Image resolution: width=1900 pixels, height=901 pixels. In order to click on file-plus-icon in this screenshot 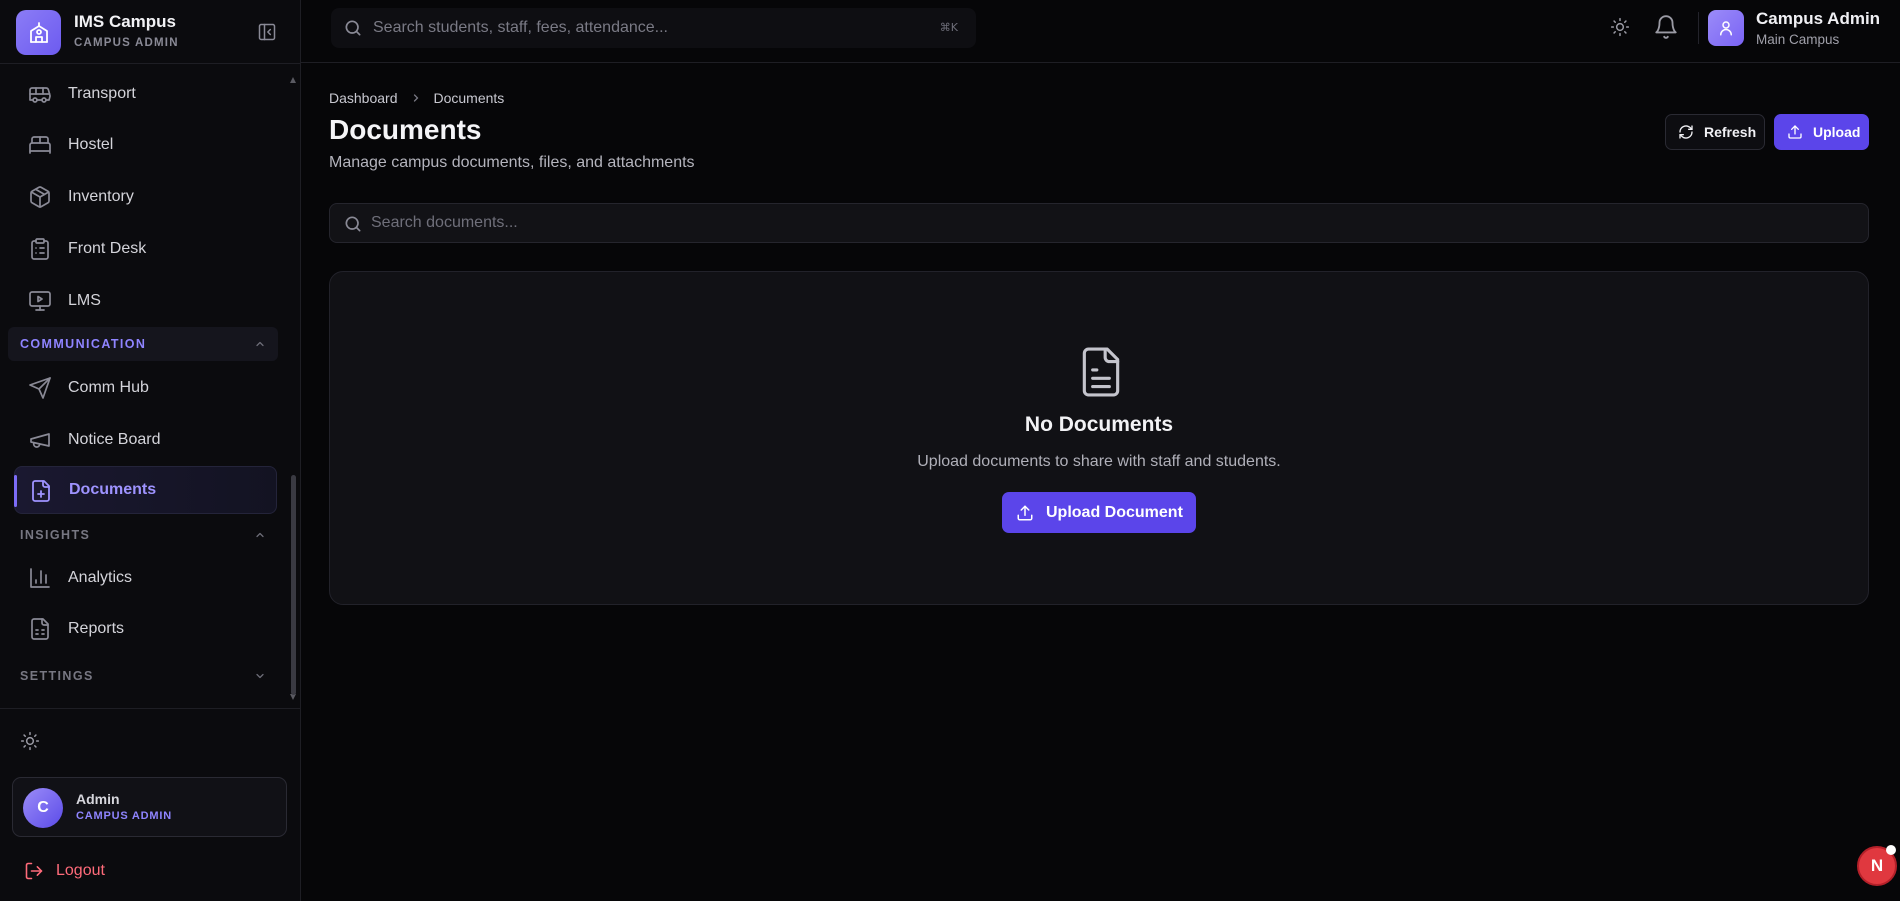, I will do `click(41, 491)`.